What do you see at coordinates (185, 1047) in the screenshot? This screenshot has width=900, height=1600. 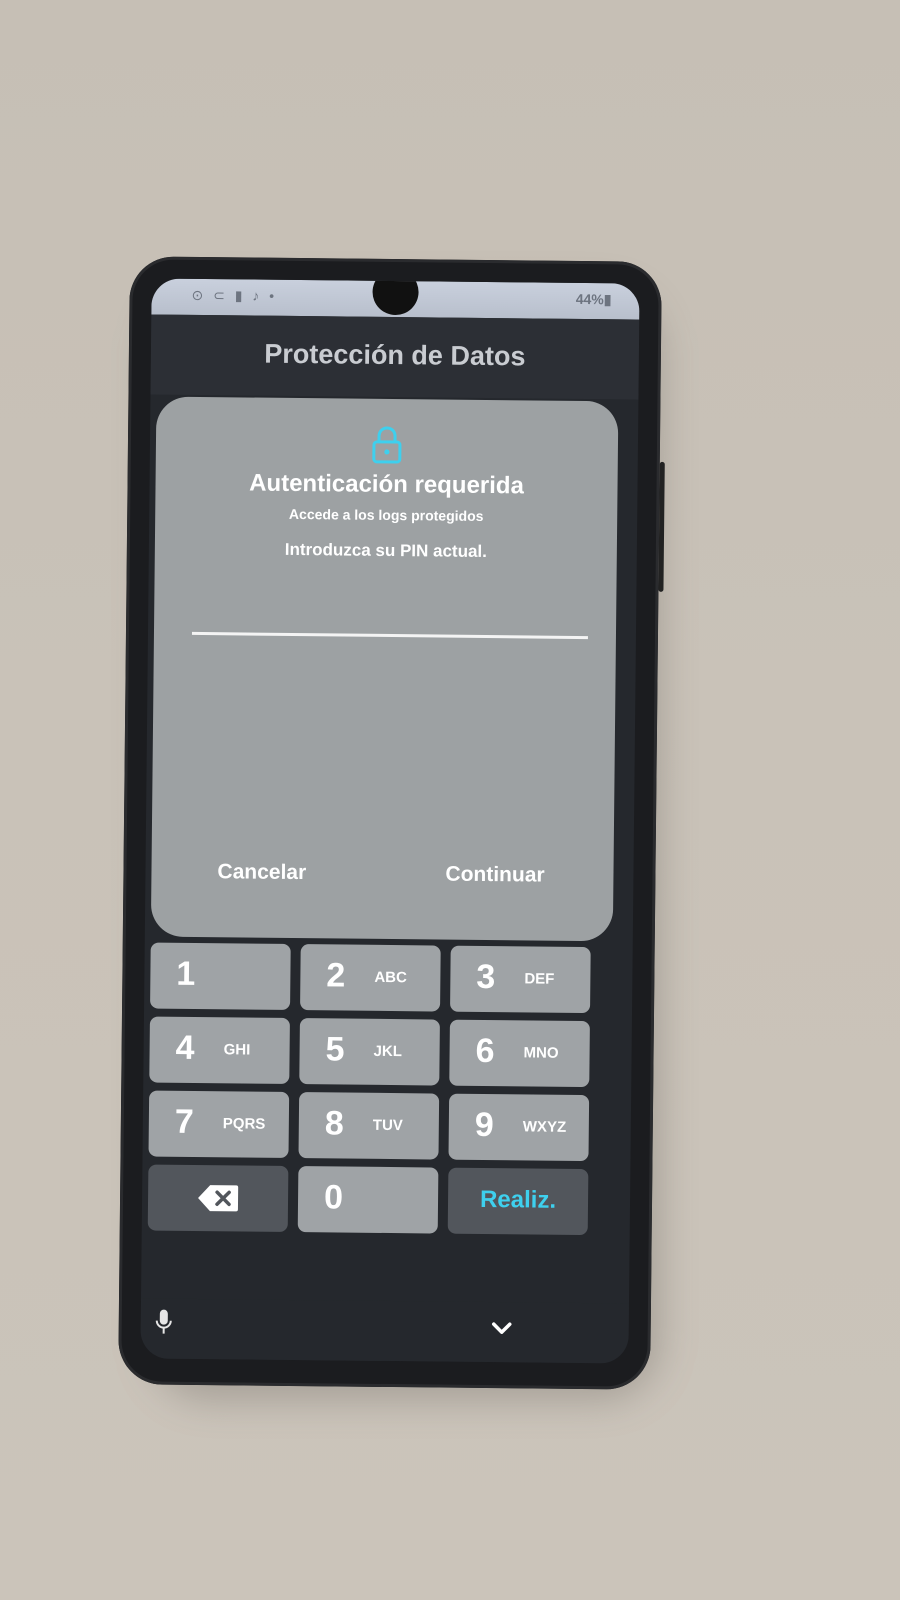 I see `key-digit: 4` at bounding box center [185, 1047].